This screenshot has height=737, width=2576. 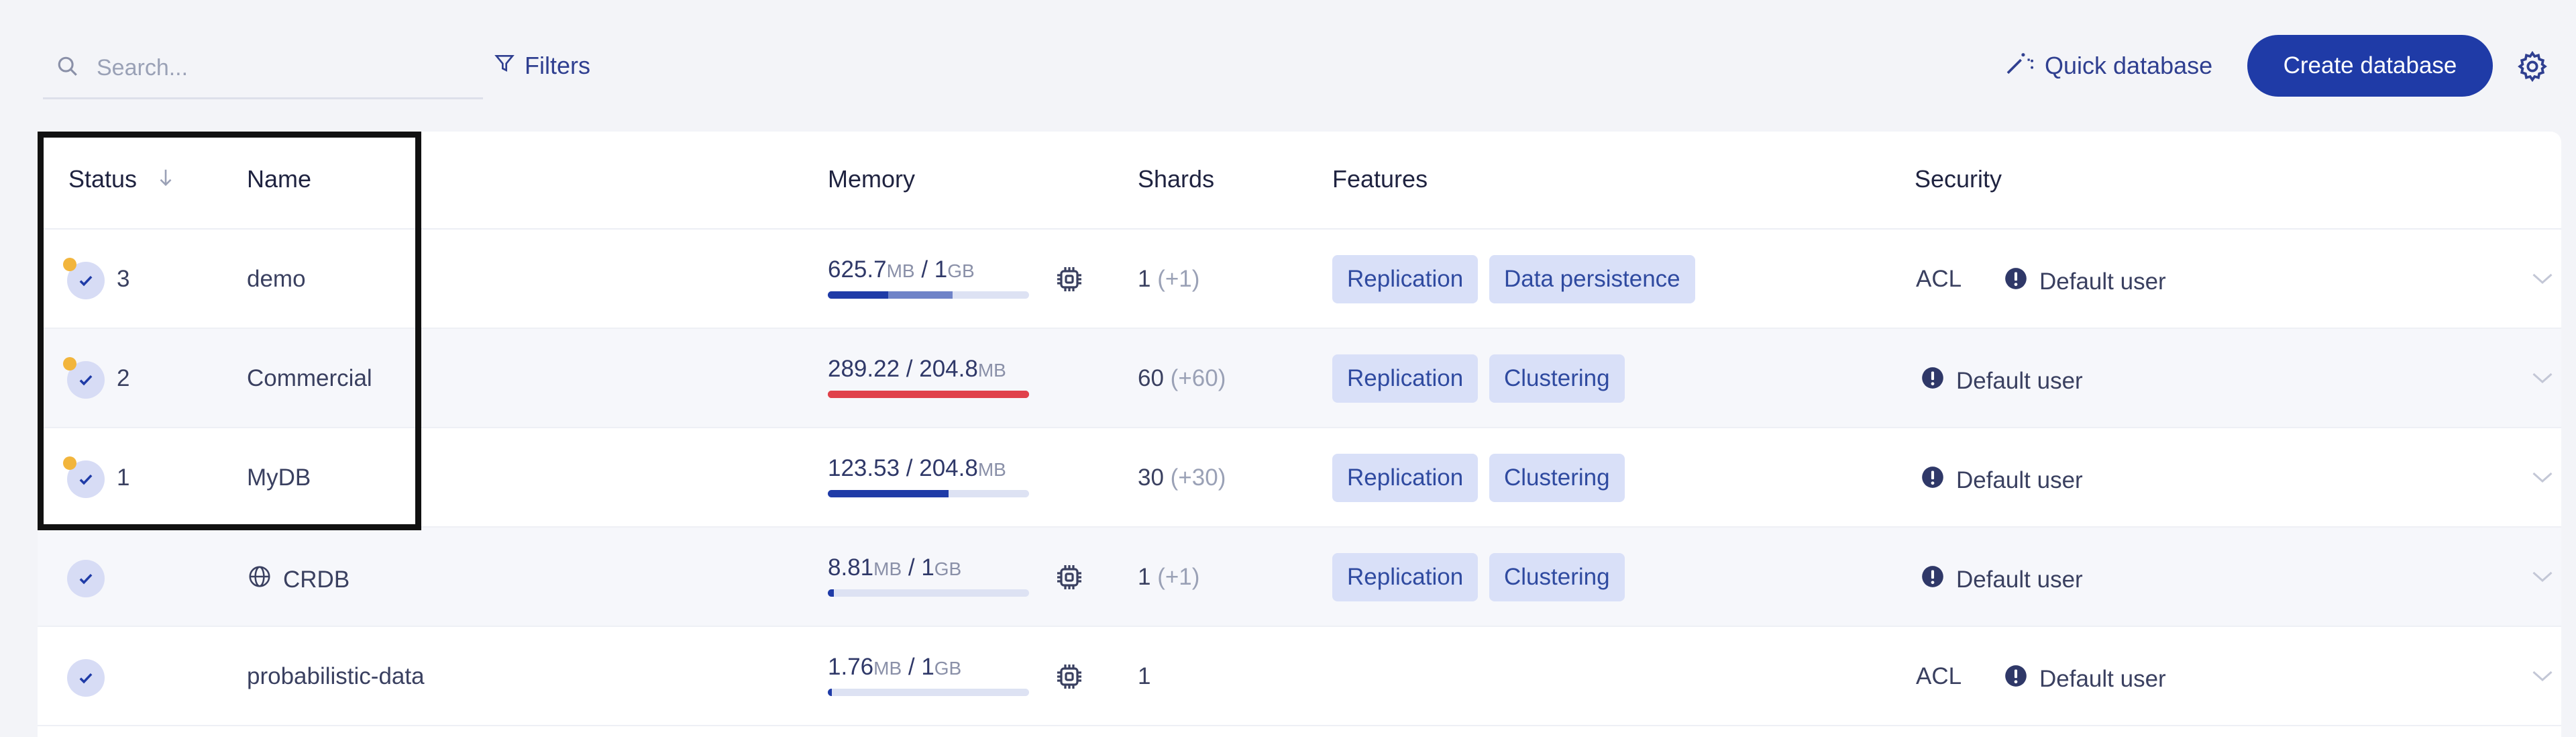 I want to click on filters-button: Filters, so click(x=542, y=66).